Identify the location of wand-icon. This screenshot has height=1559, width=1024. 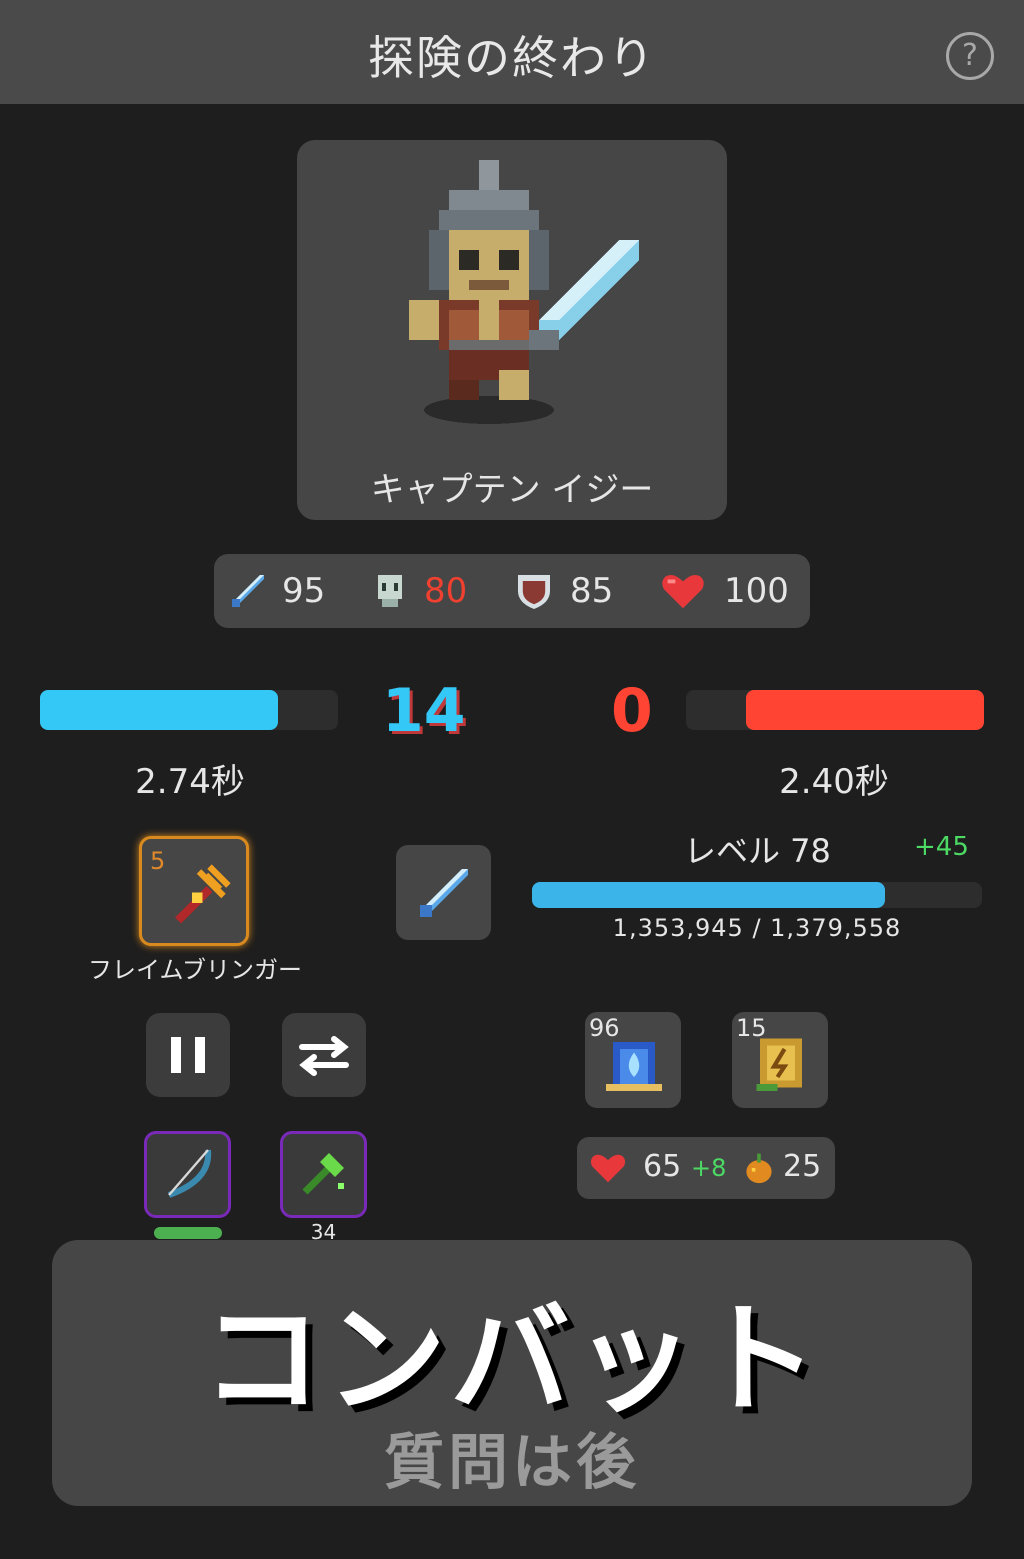
(323, 1174).